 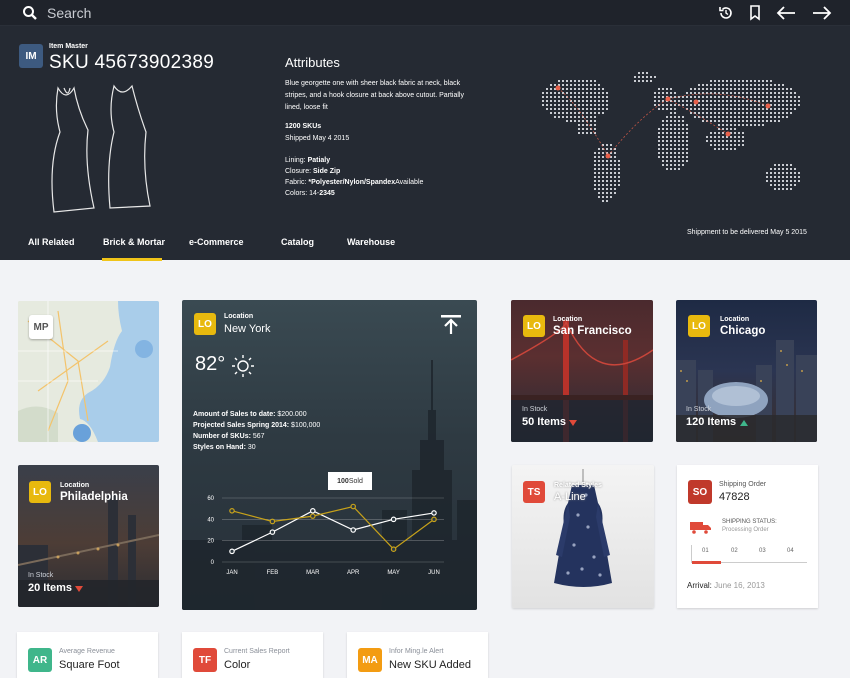 I want to click on chicago-card: LO Location Chicago In Stock 120 Items, so click(x=746, y=371).